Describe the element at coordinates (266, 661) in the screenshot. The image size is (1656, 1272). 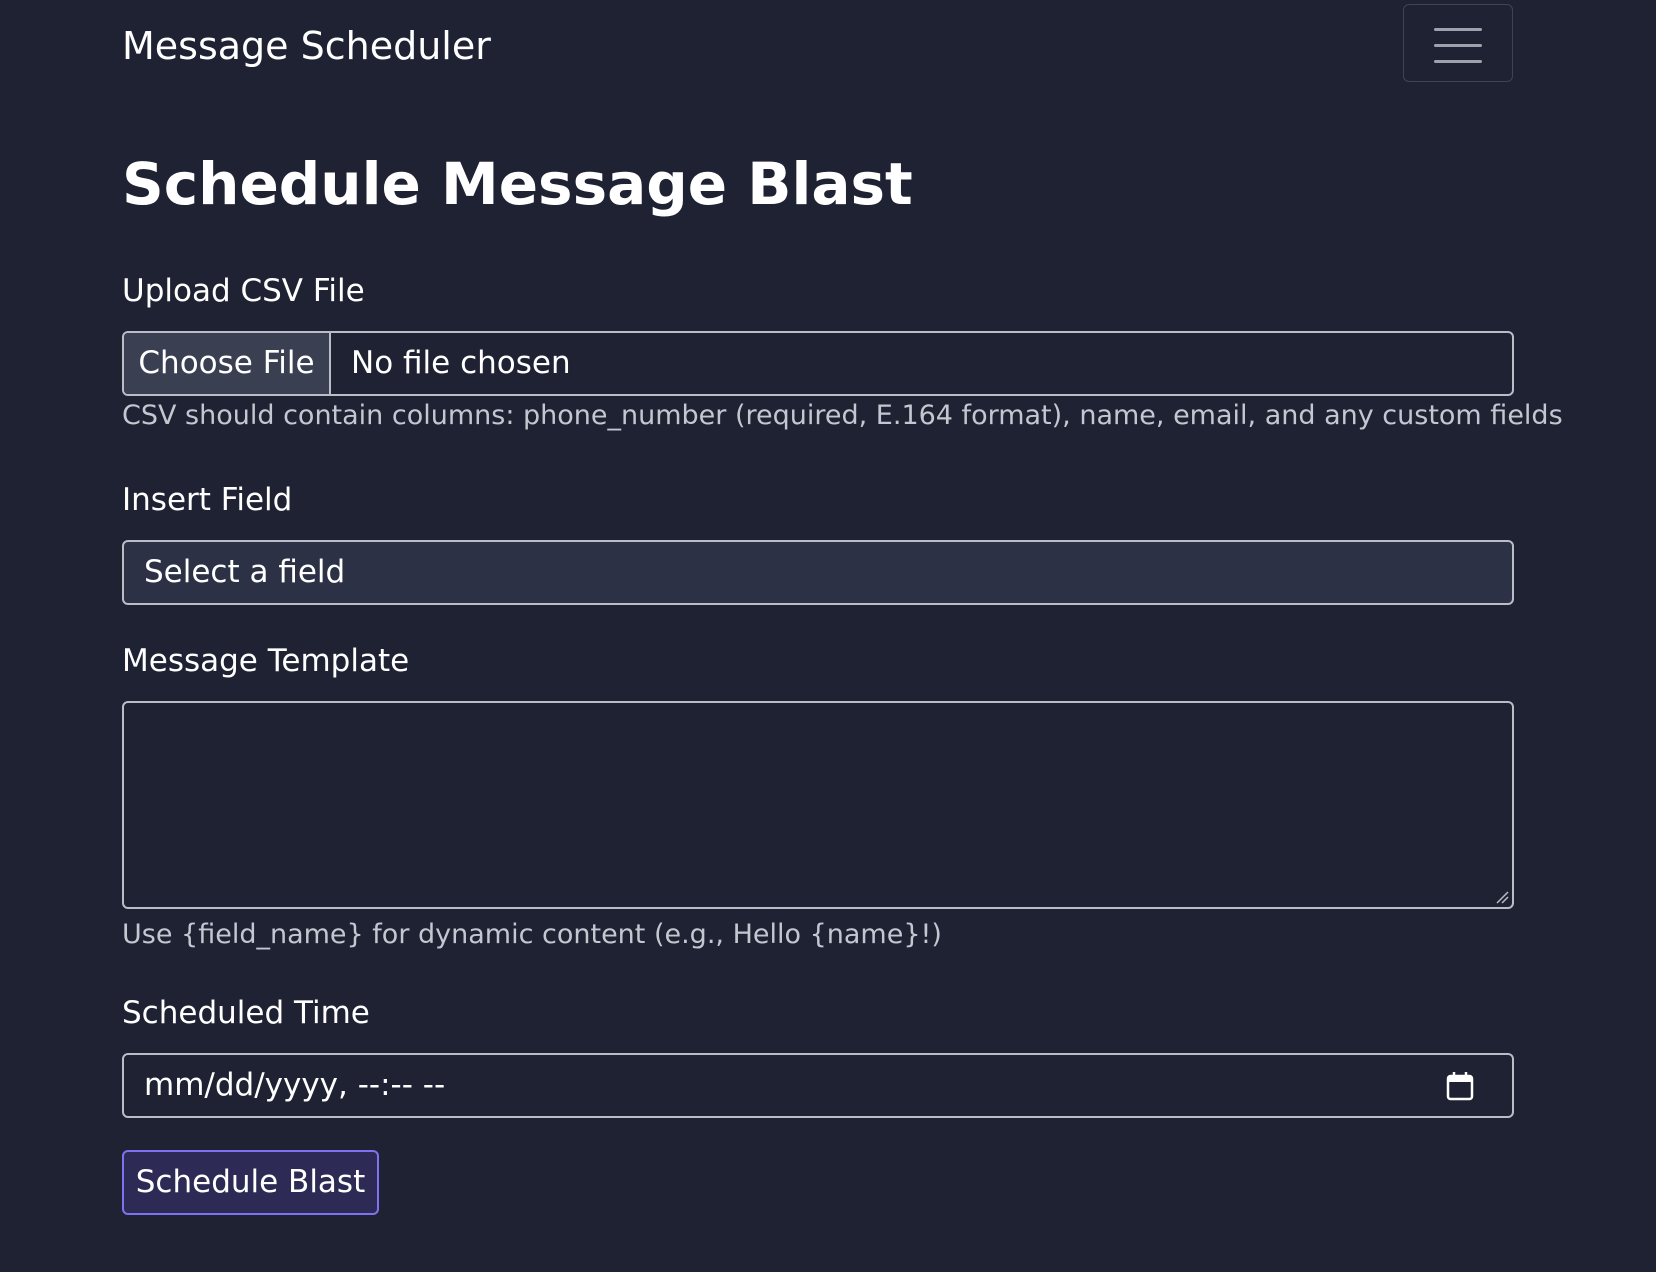
I see `message-template-label: Message Template` at that location.